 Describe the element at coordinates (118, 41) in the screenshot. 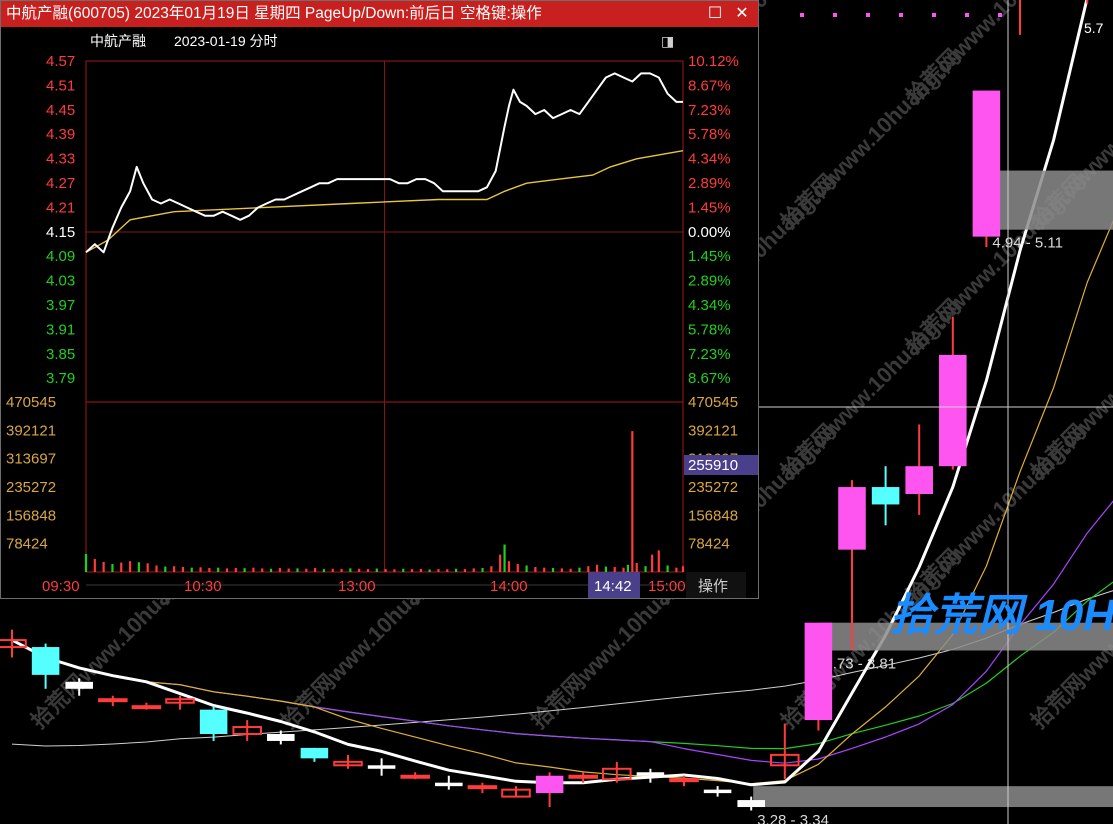

I see `stock-name: 中航产融` at that location.